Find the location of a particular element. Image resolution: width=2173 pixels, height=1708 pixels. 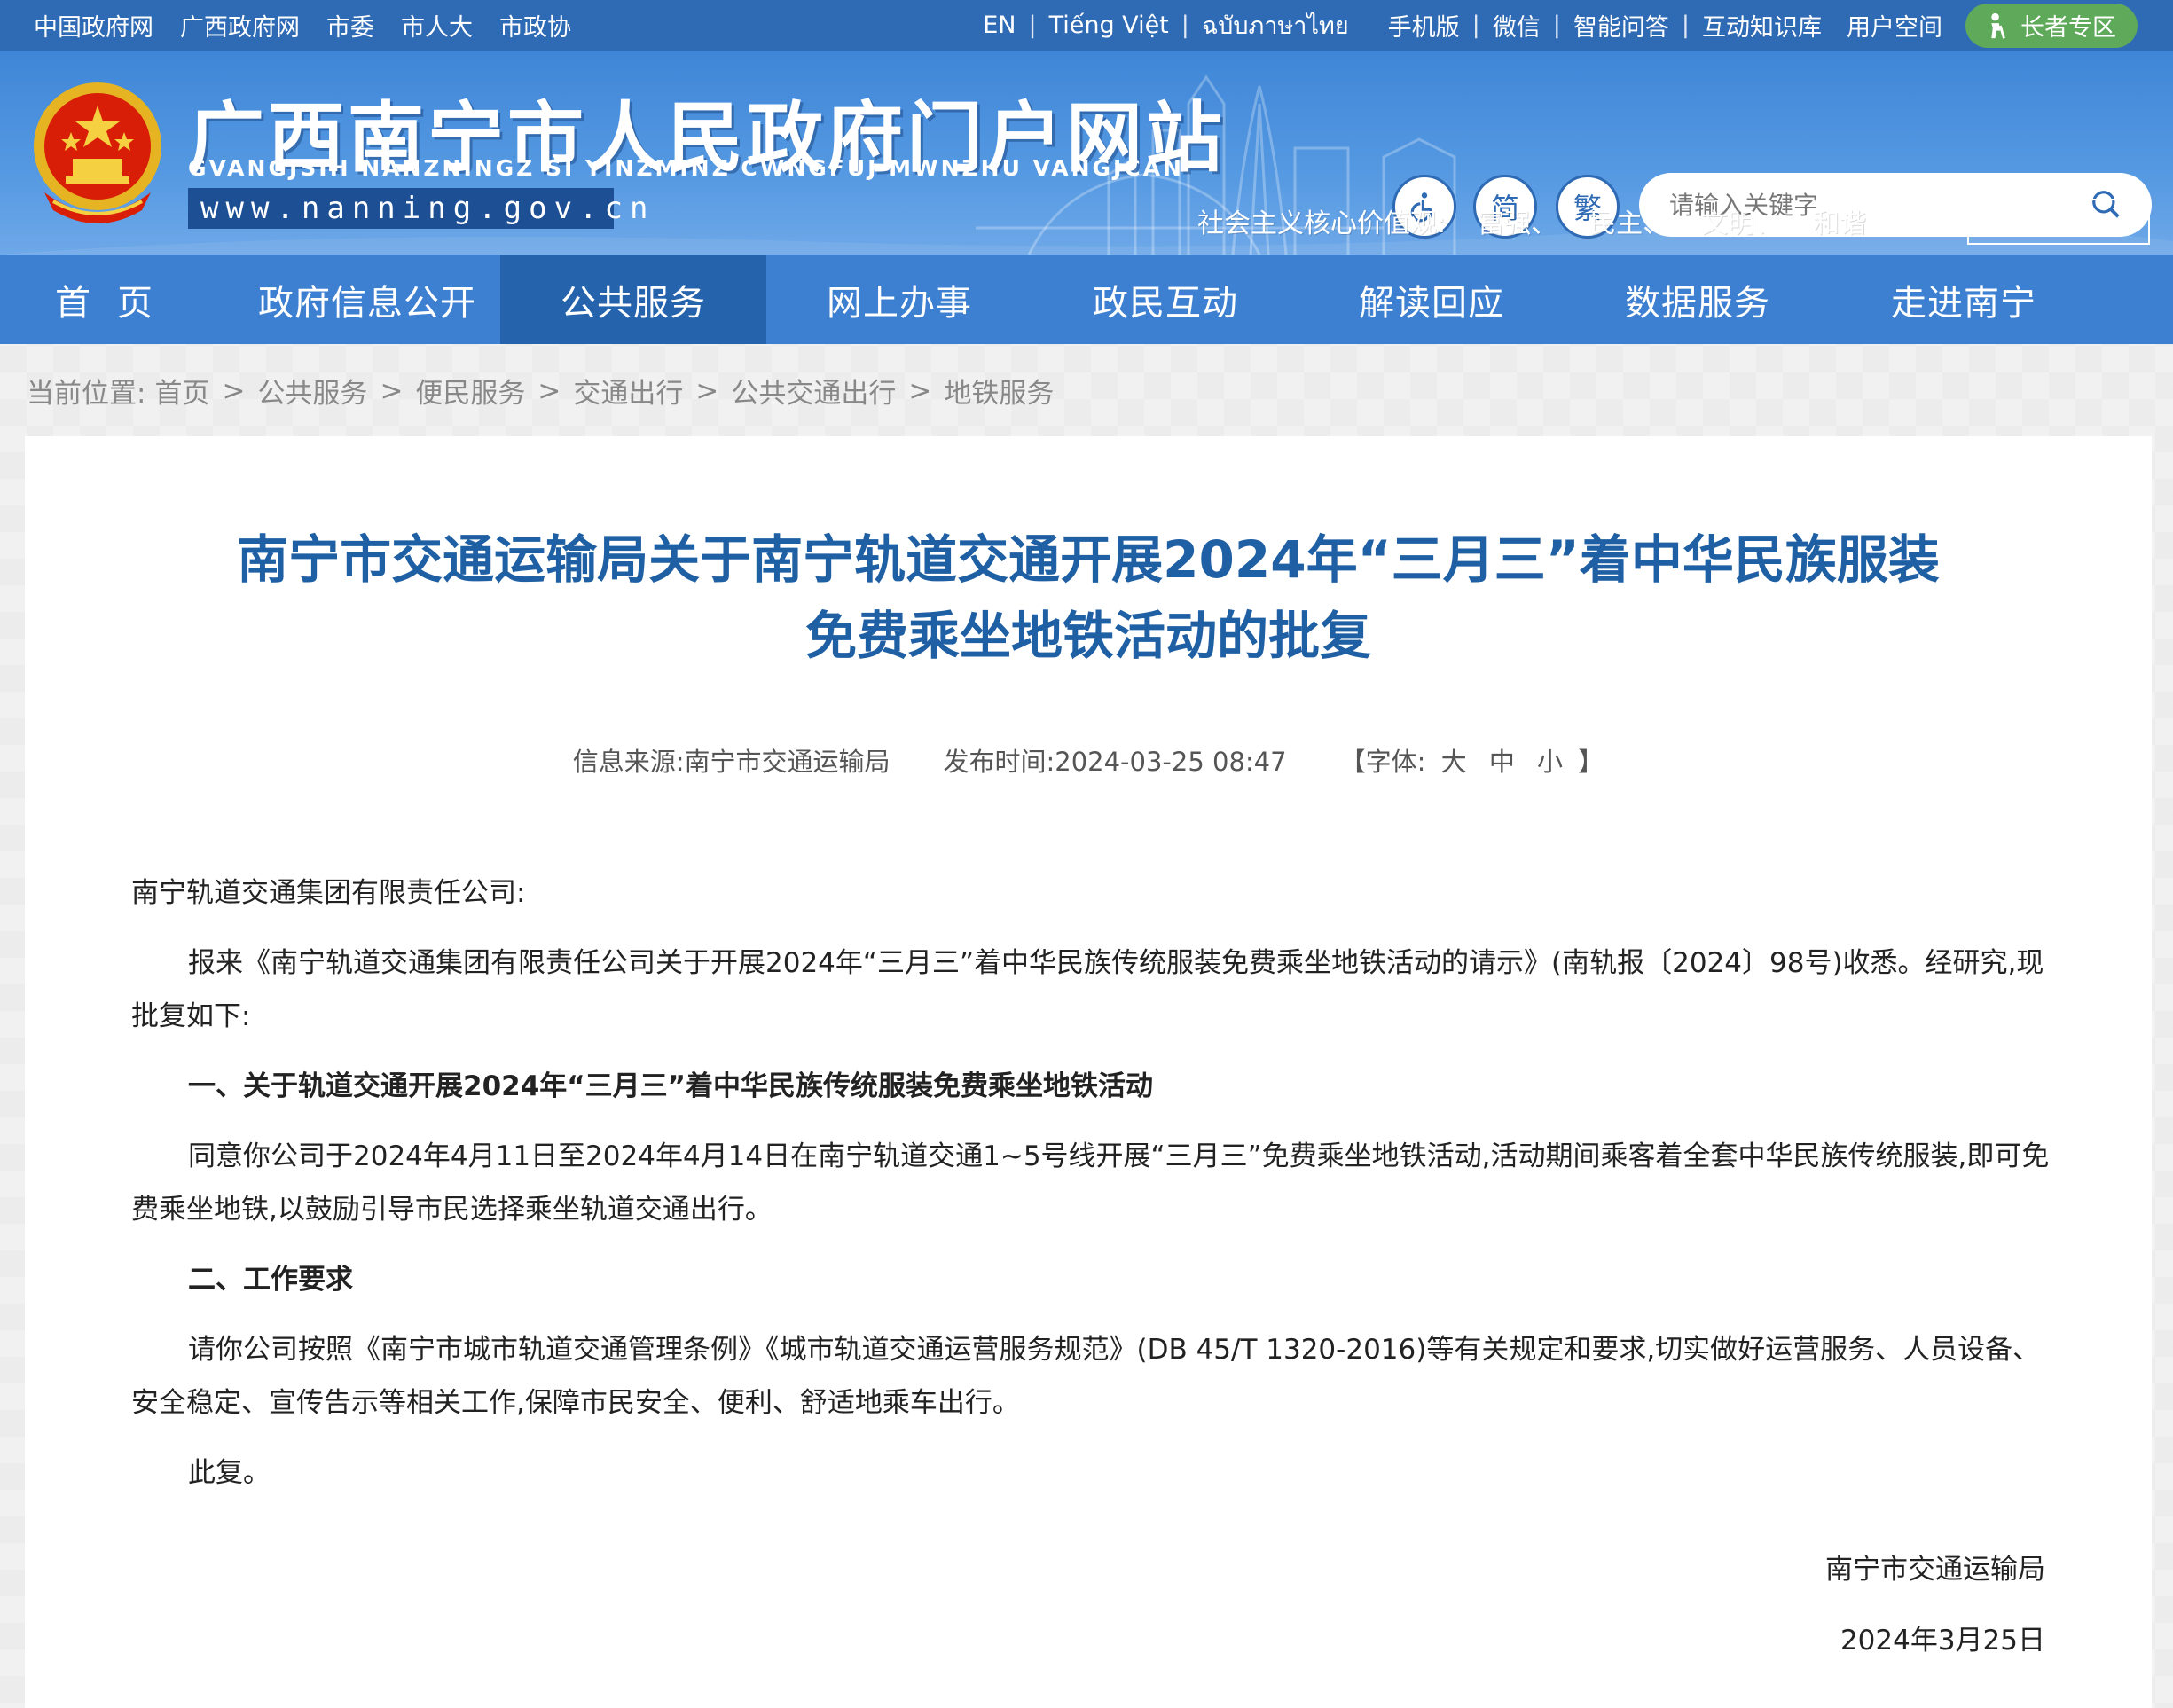

main-nav: 首页 政府信息公开 公共服务 网上办事 政民互动 解读回应 数据服务 走进南宁 is located at coordinates (1086, 300).